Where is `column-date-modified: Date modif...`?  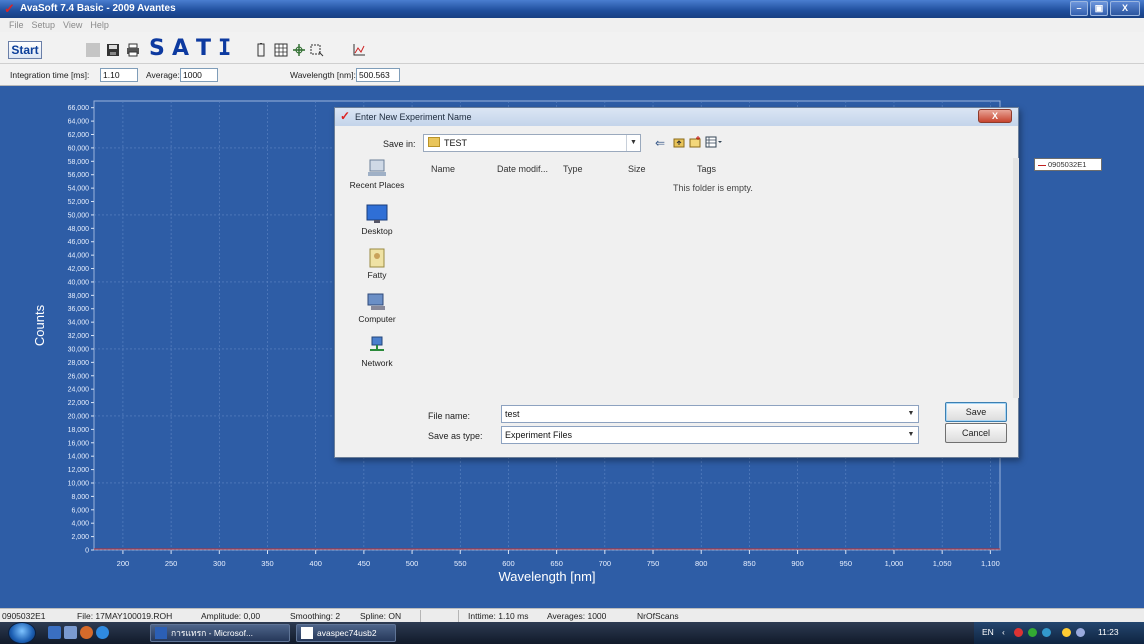 column-date-modified: Date modif... is located at coordinates (522, 169).